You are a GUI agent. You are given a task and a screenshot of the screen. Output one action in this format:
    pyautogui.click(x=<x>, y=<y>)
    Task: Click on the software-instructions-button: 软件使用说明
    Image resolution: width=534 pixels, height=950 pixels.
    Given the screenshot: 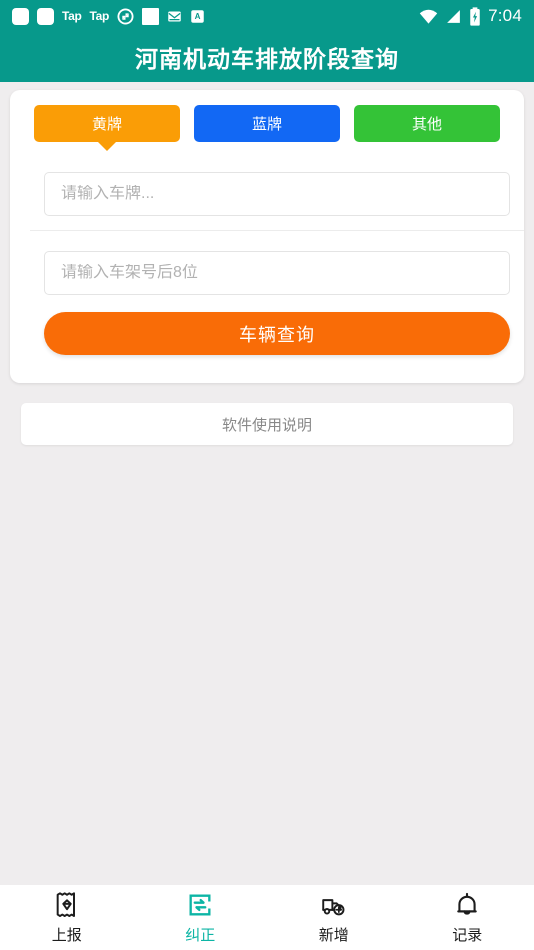 What is the action you would take?
    pyautogui.click(x=267, y=424)
    